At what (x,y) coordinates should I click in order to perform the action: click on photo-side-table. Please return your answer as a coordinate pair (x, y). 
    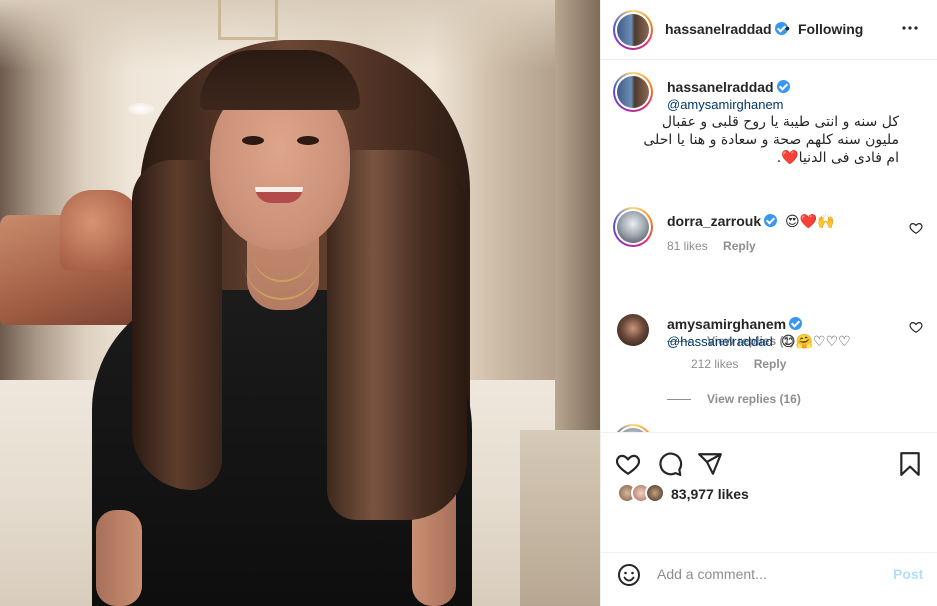
    Looking at the image, I should click on (560, 518).